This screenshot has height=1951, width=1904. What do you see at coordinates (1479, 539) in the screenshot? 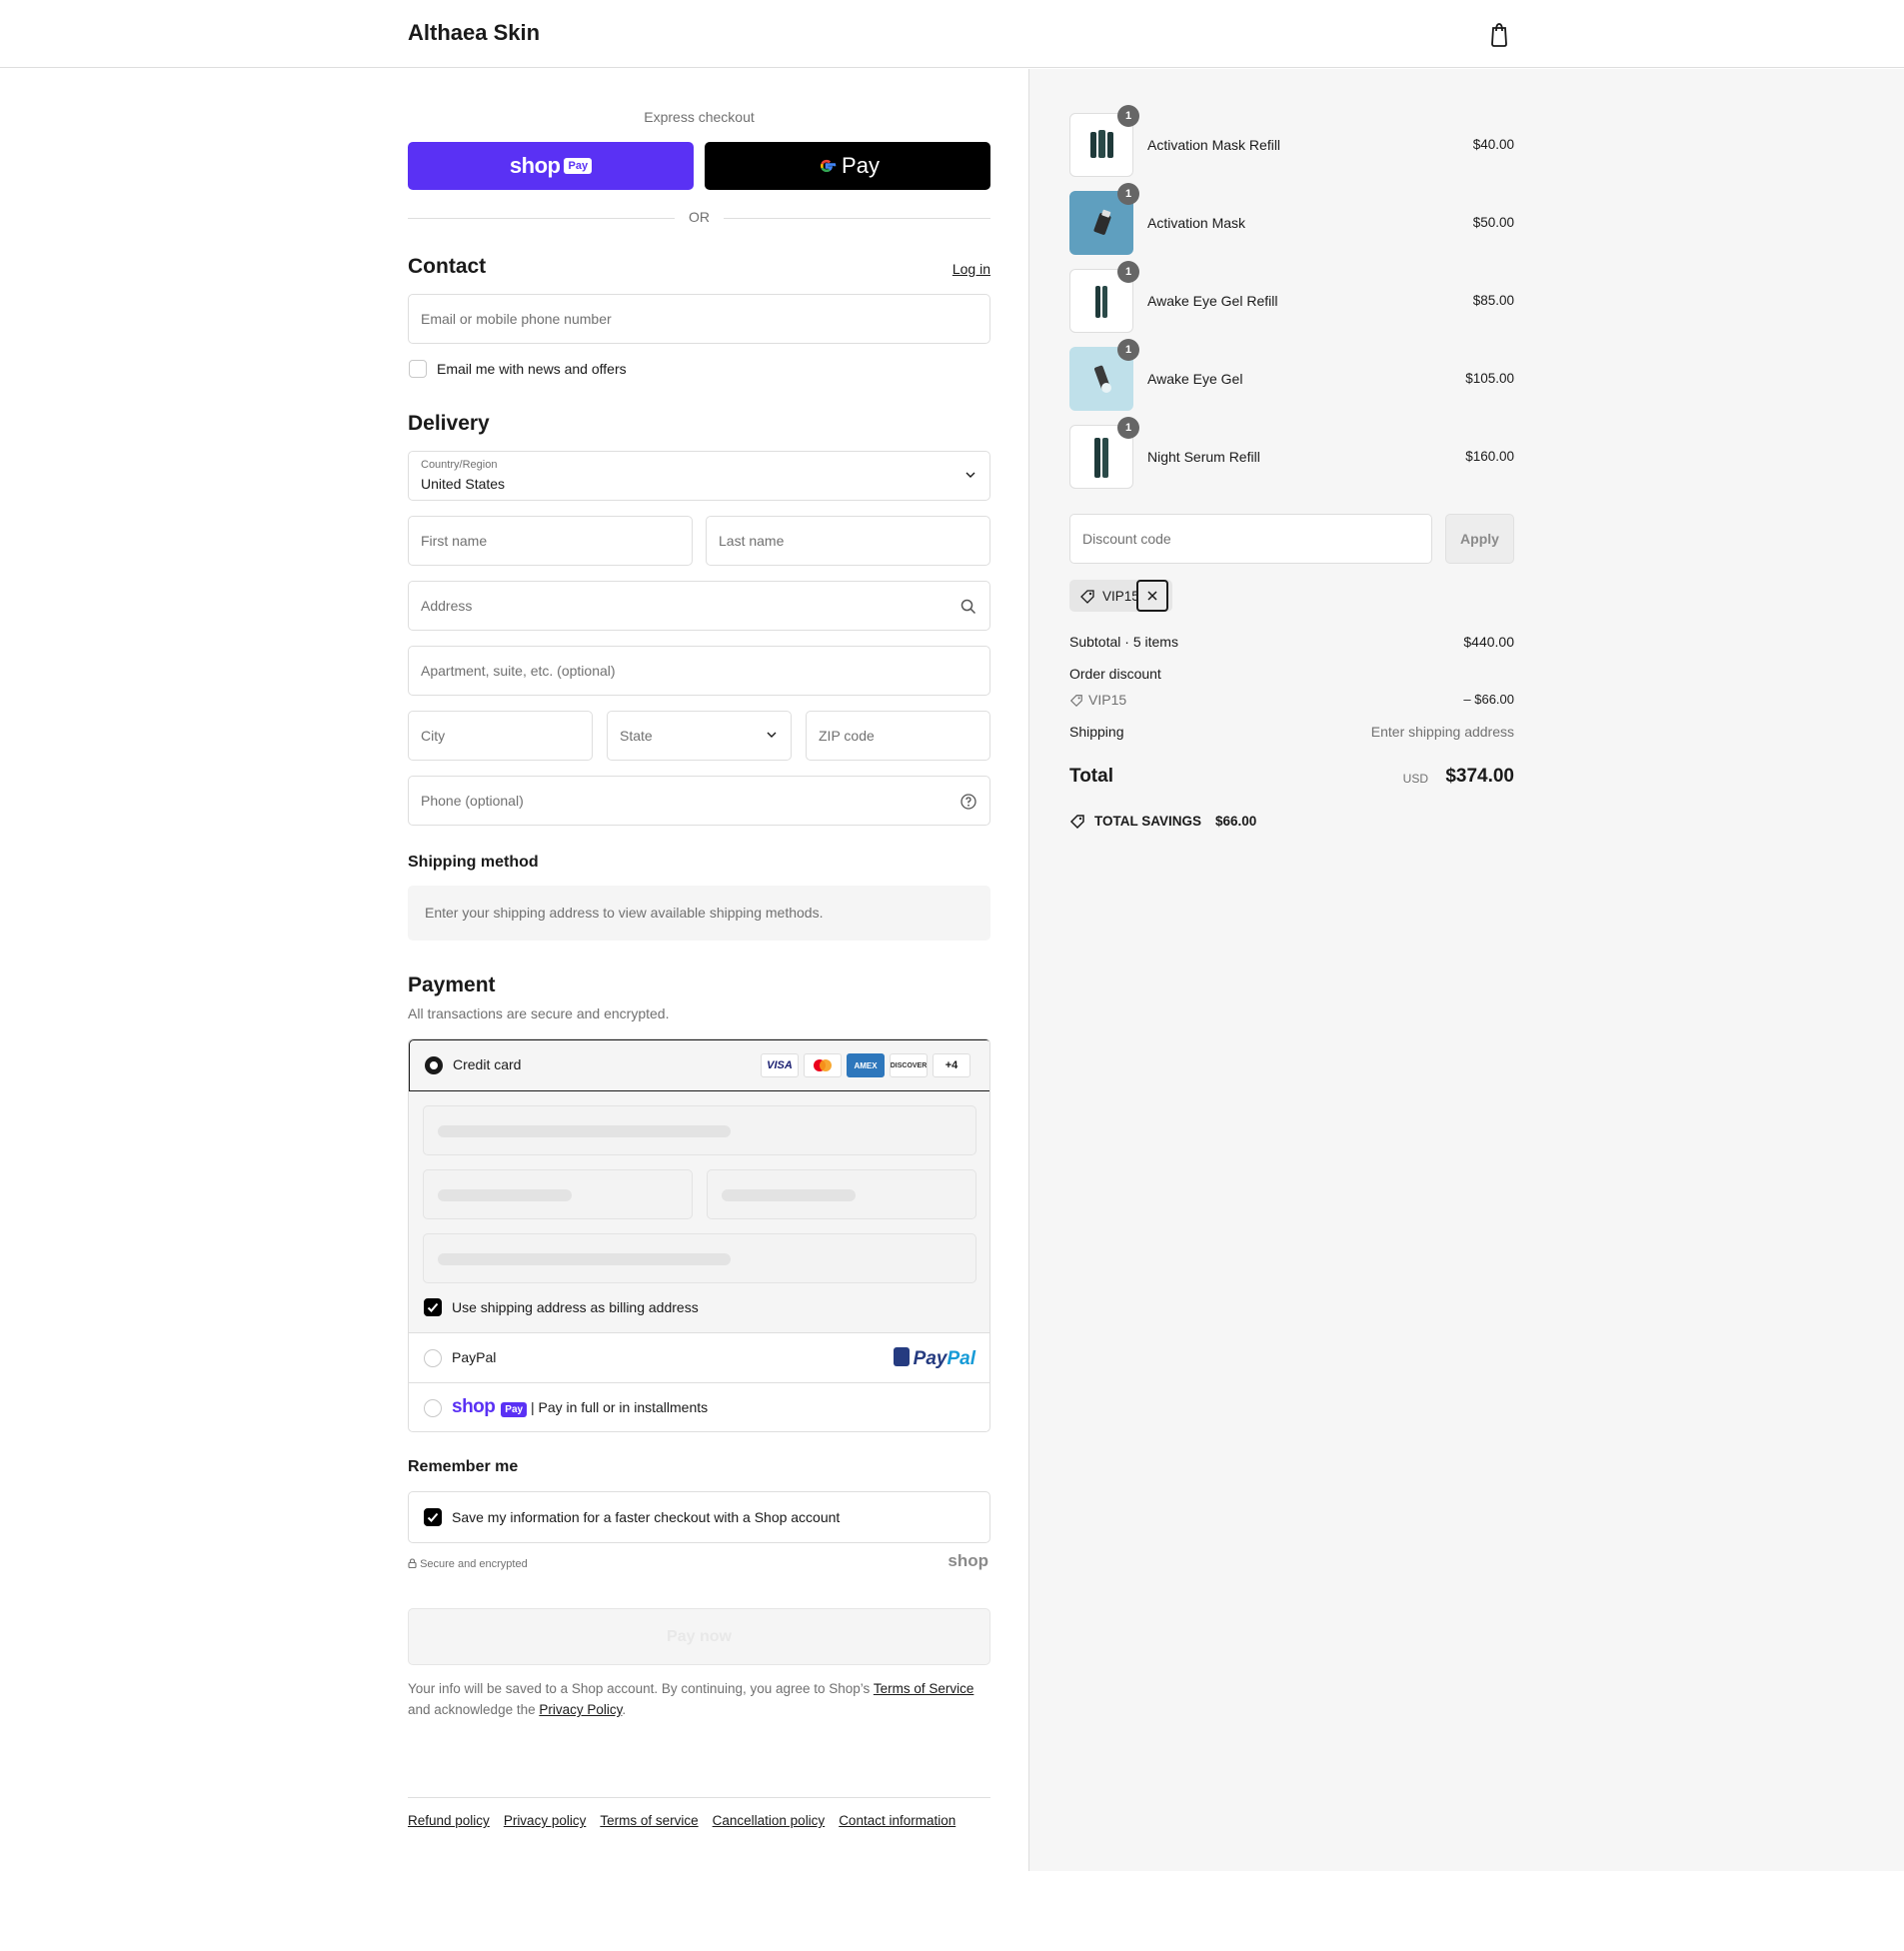
I see `apply-discount-button: Apply` at bounding box center [1479, 539].